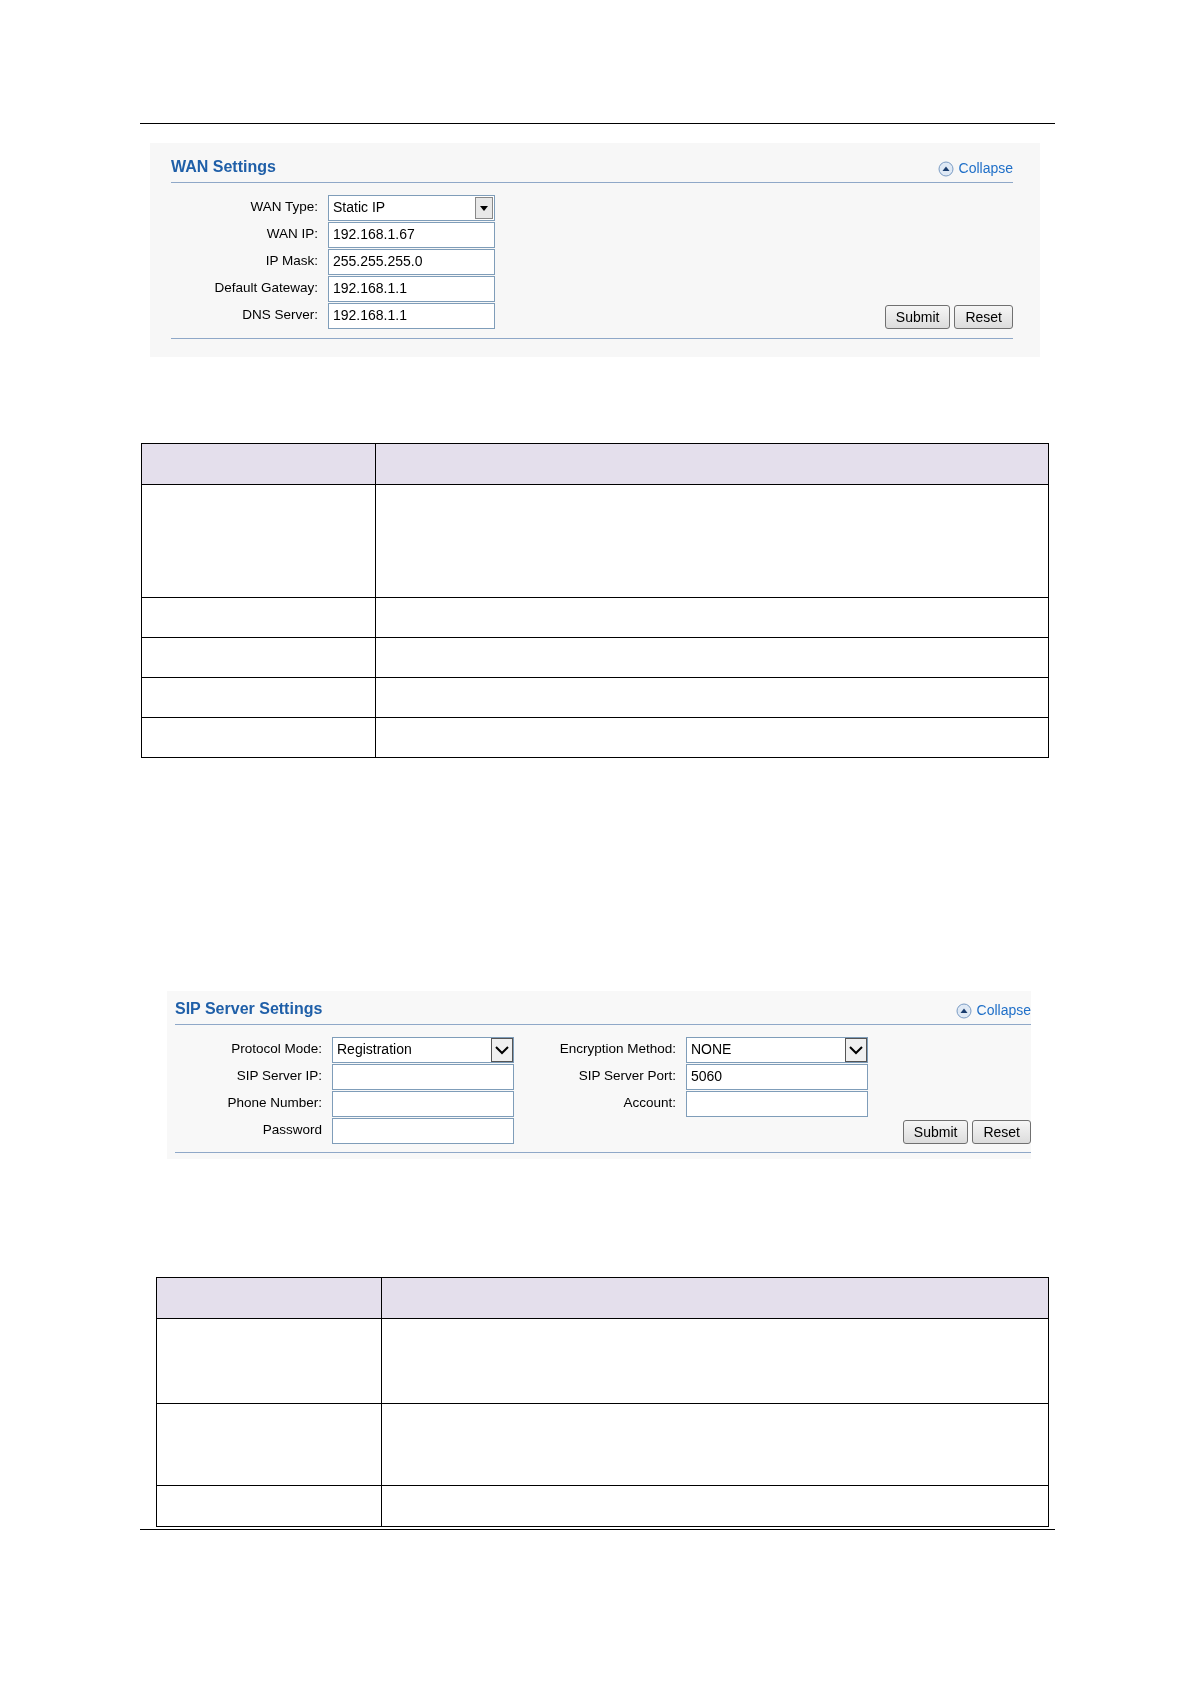 This screenshot has height=1687, width=1195. Describe the element at coordinates (411, 261) in the screenshot. I see `input-field: 255.255.255.0` at that location.